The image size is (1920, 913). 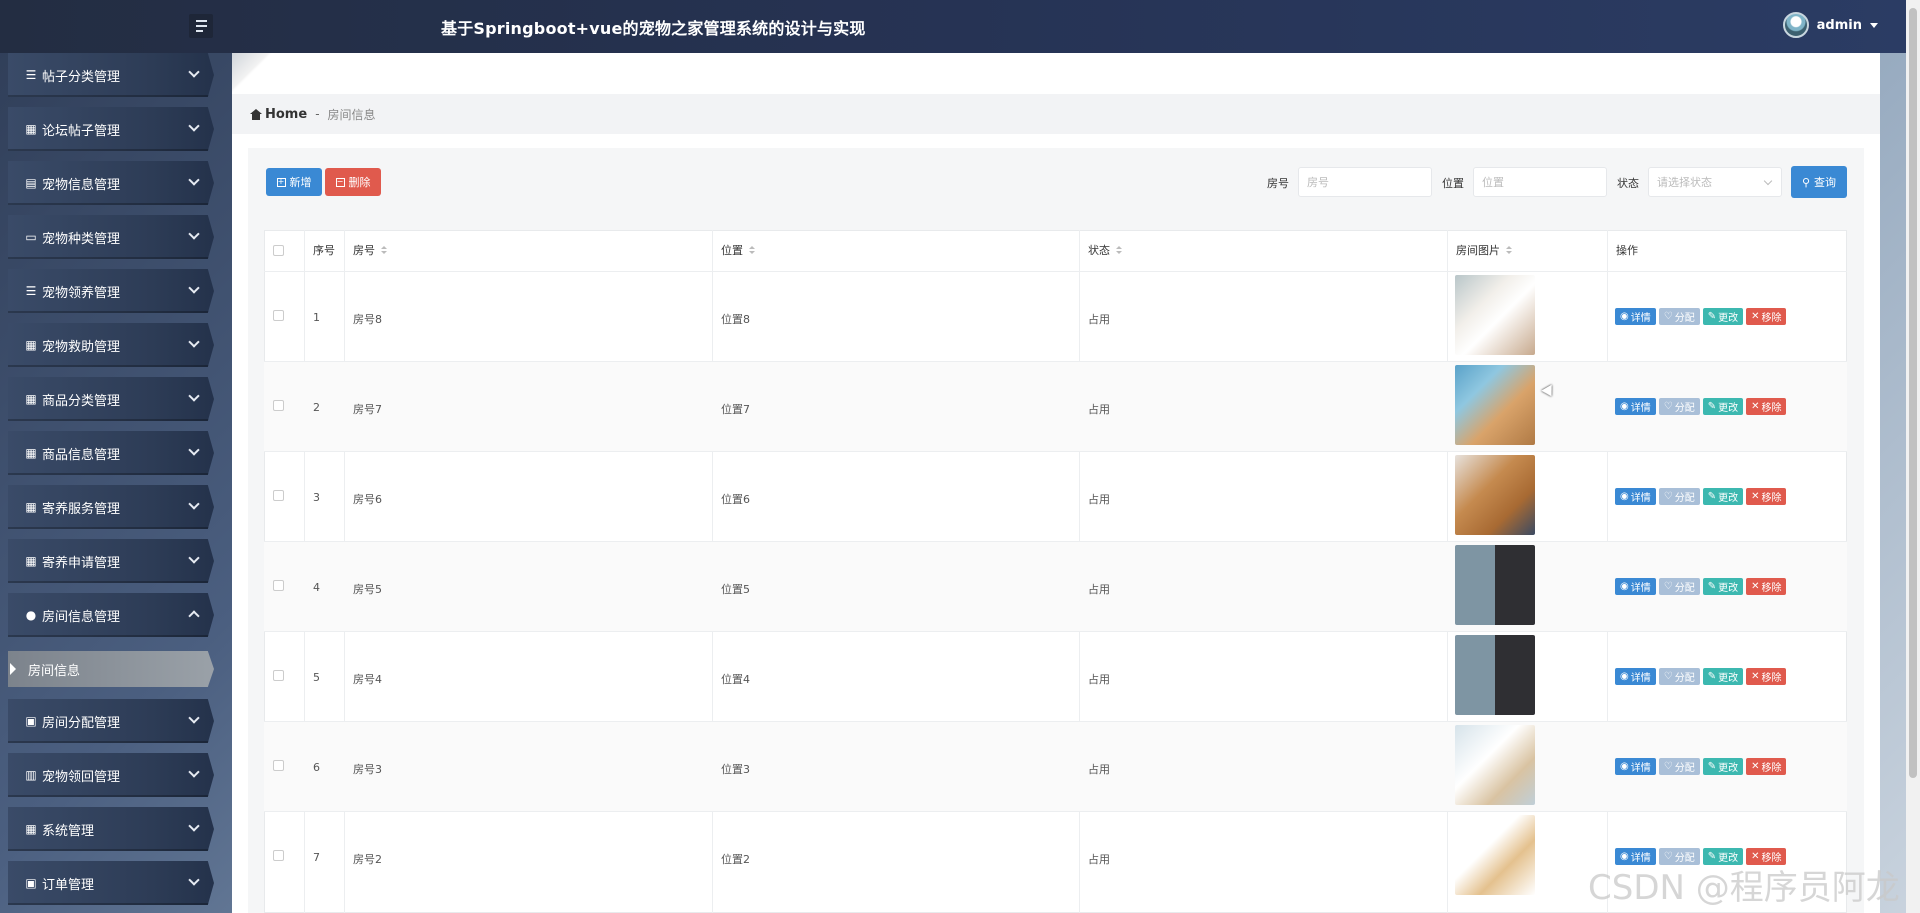 What do you see at coordinates (316, 587) in the screenshot?
I see `row-index: 4` at bounding box center [316, 587].